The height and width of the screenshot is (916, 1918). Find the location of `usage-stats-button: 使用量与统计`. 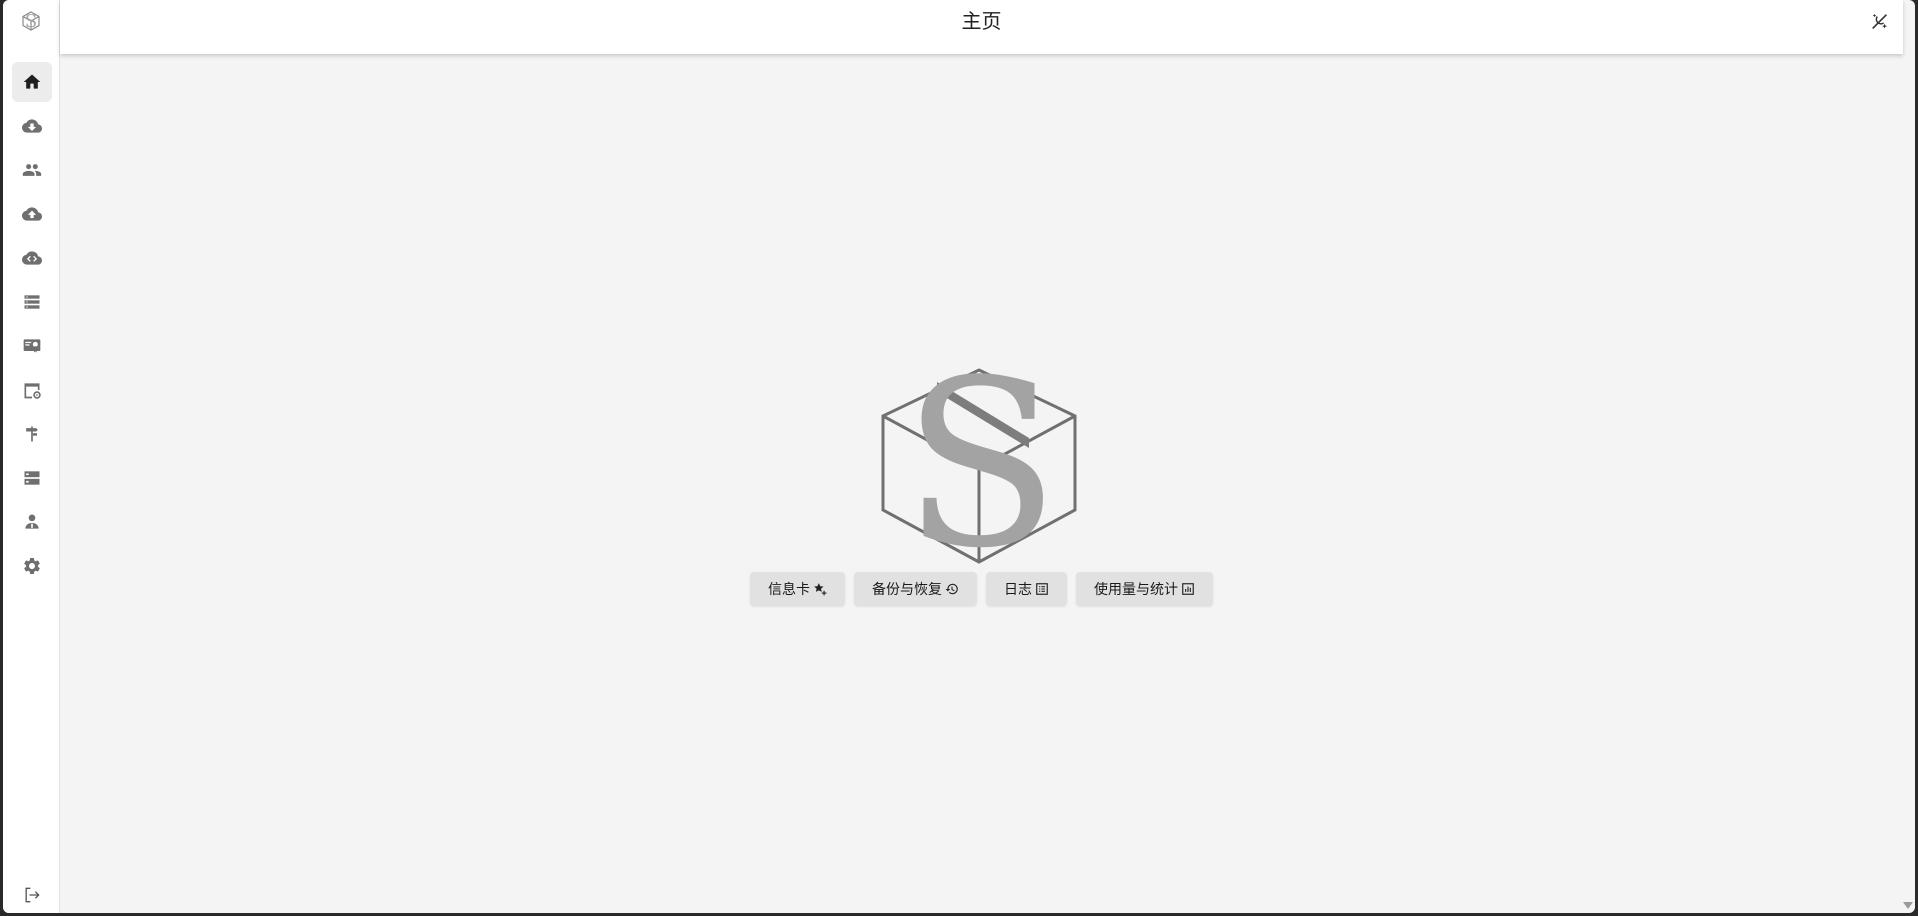

usage-stats-button: 使用量与统计 is located at coordinates (1144, 589).